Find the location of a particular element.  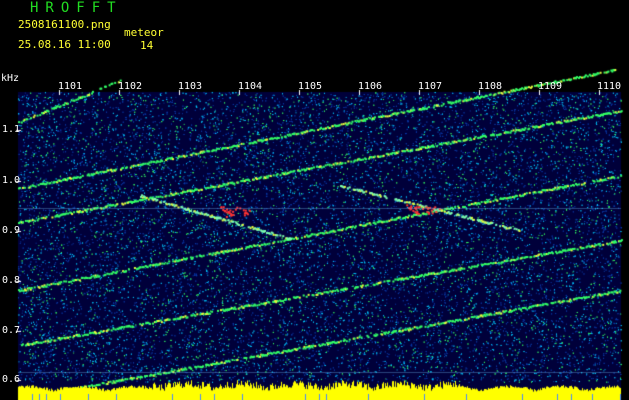

time-tick-label: 1110 is located at coordinates (609, 86).